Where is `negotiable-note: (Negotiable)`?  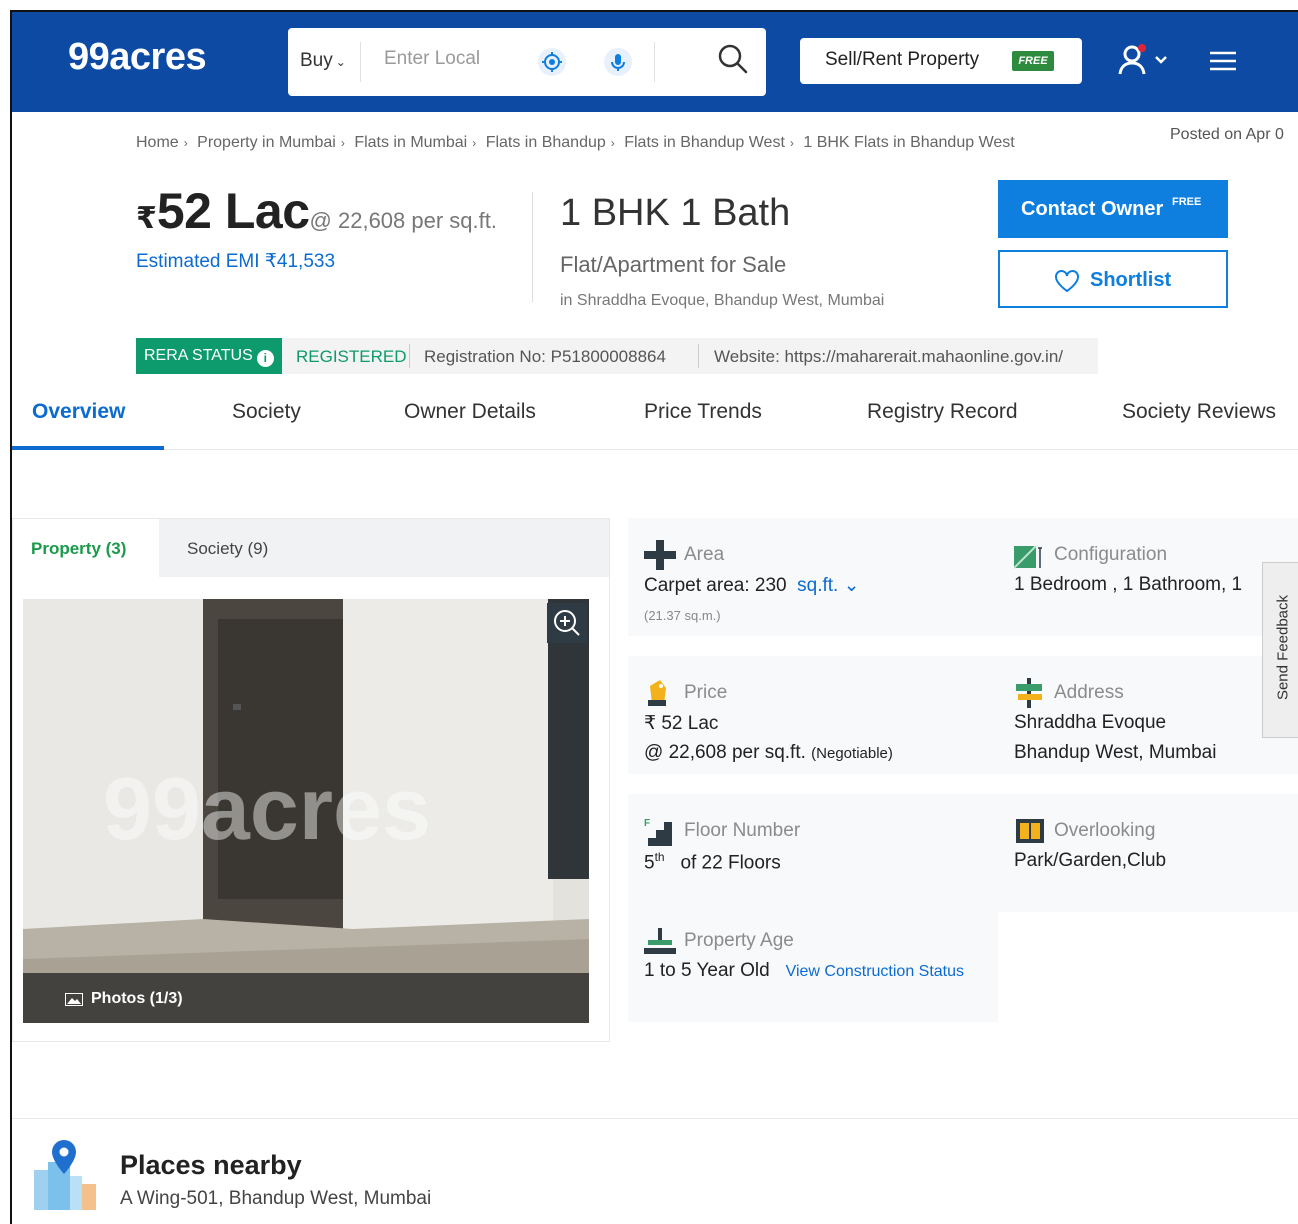 negotiable-note: (Negotiable) is located at coordinates (852, 753).